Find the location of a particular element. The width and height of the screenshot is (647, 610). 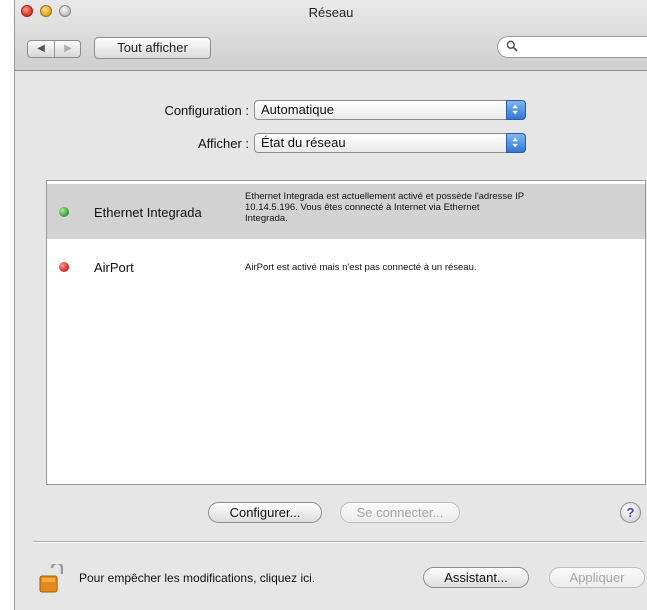

search-input is located at coordinates (584, 48).